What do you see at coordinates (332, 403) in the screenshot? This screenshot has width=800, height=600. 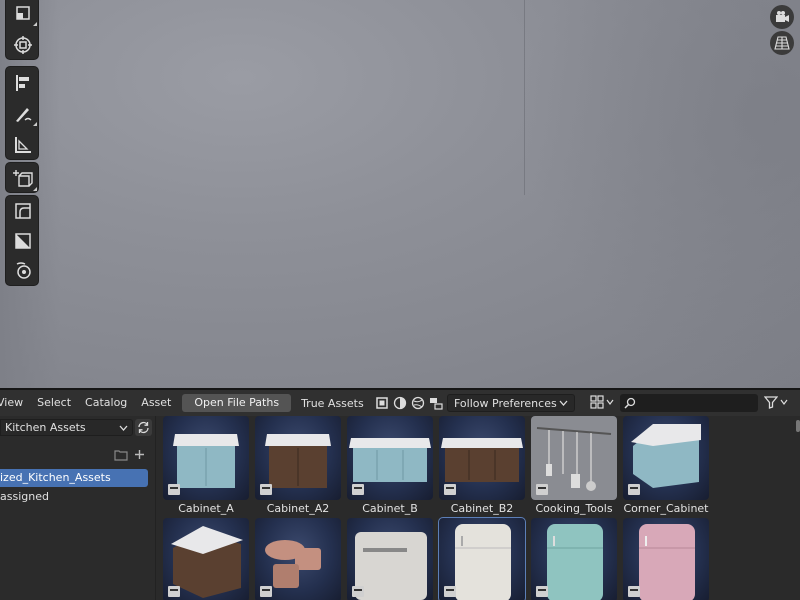 I see `true-assets-button: True Assets` at bounding box center [332, 403].